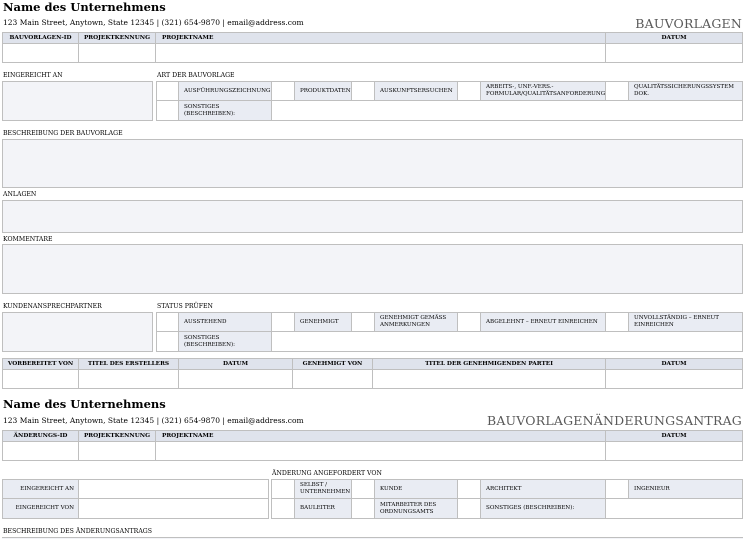  Describe the element at coordinates (167, 322) in the screenshot. I see `status-checkbox-pending` at that location.